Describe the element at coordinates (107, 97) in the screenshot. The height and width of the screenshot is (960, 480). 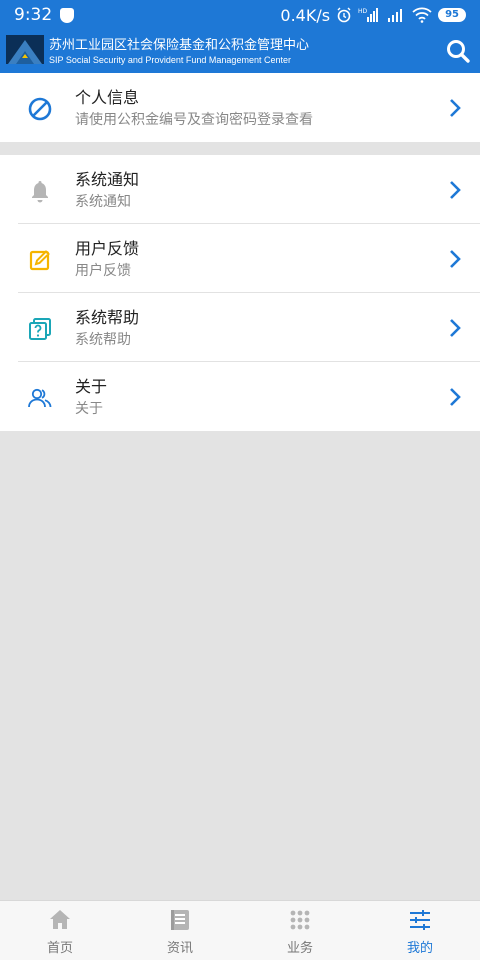
I see `menu-item-title: 个人信息` at that location.